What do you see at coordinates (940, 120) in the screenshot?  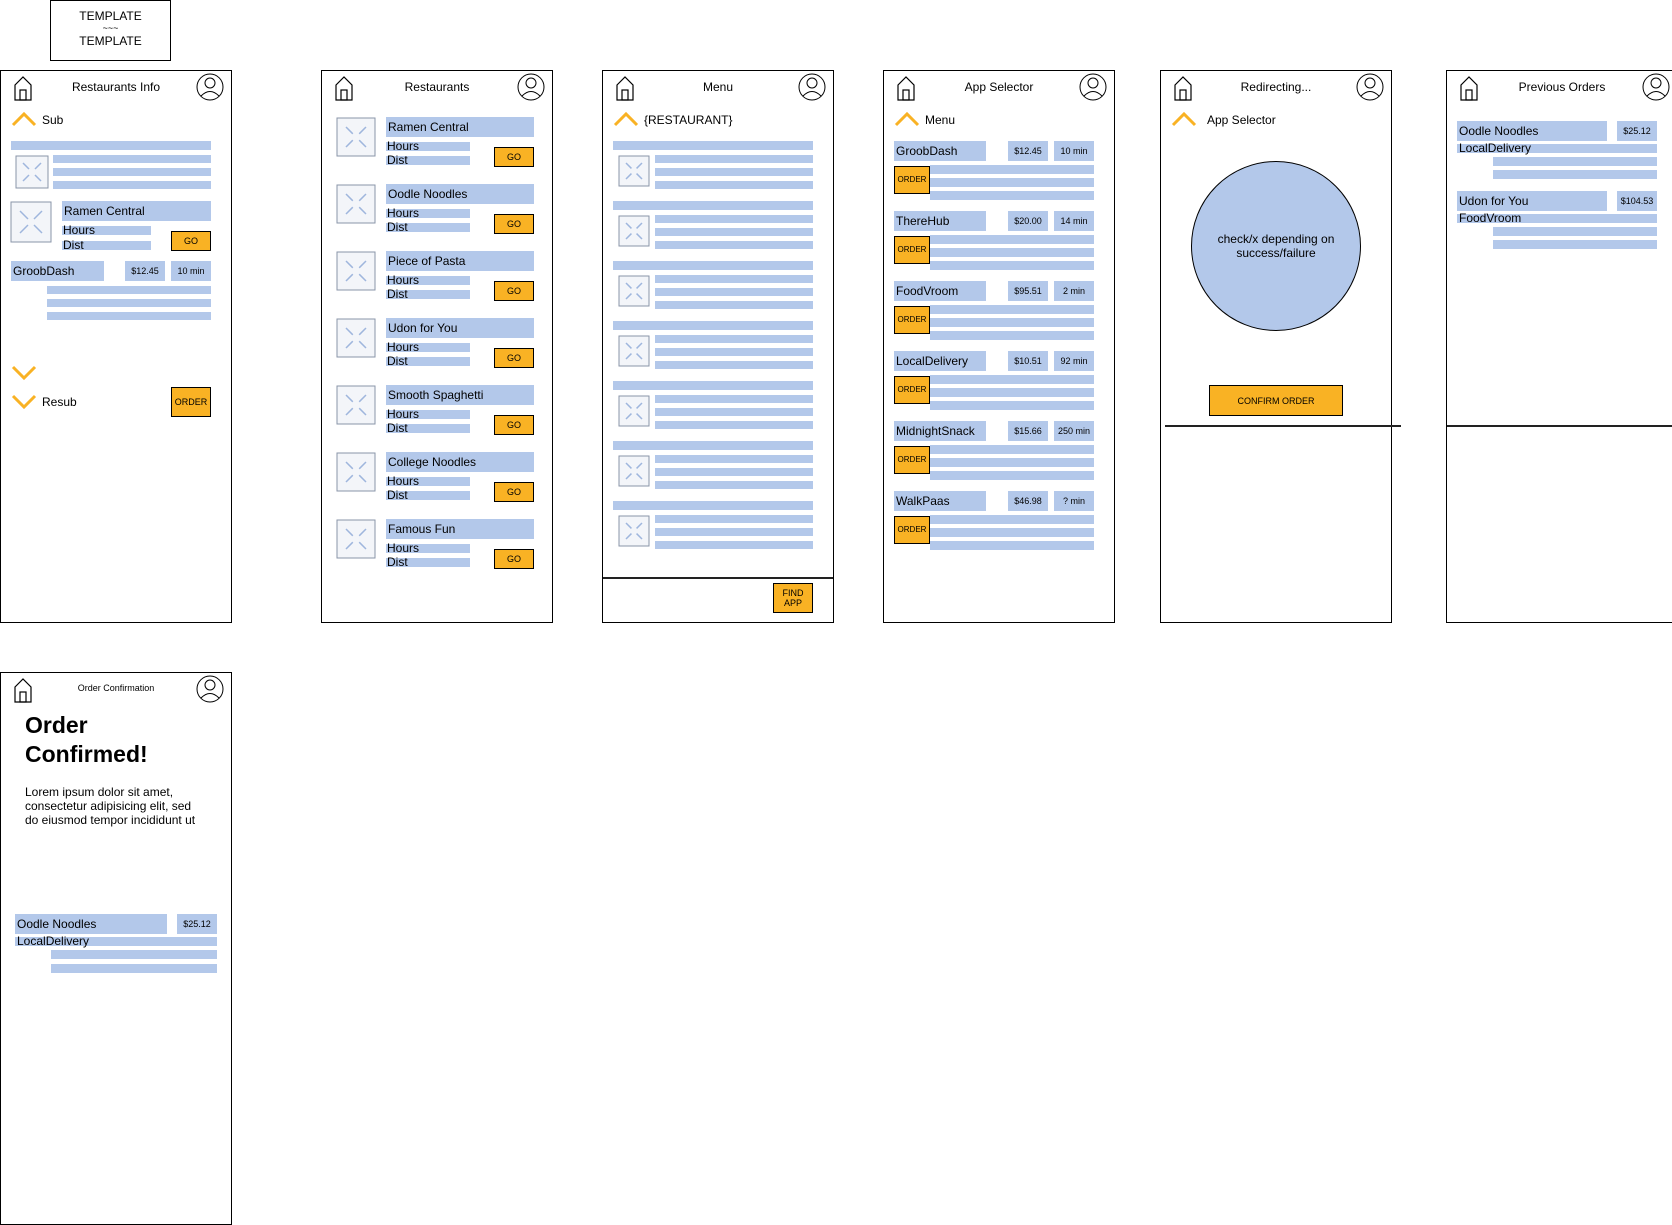 I see `back-label: Menu` at bounding box center [940, 120].